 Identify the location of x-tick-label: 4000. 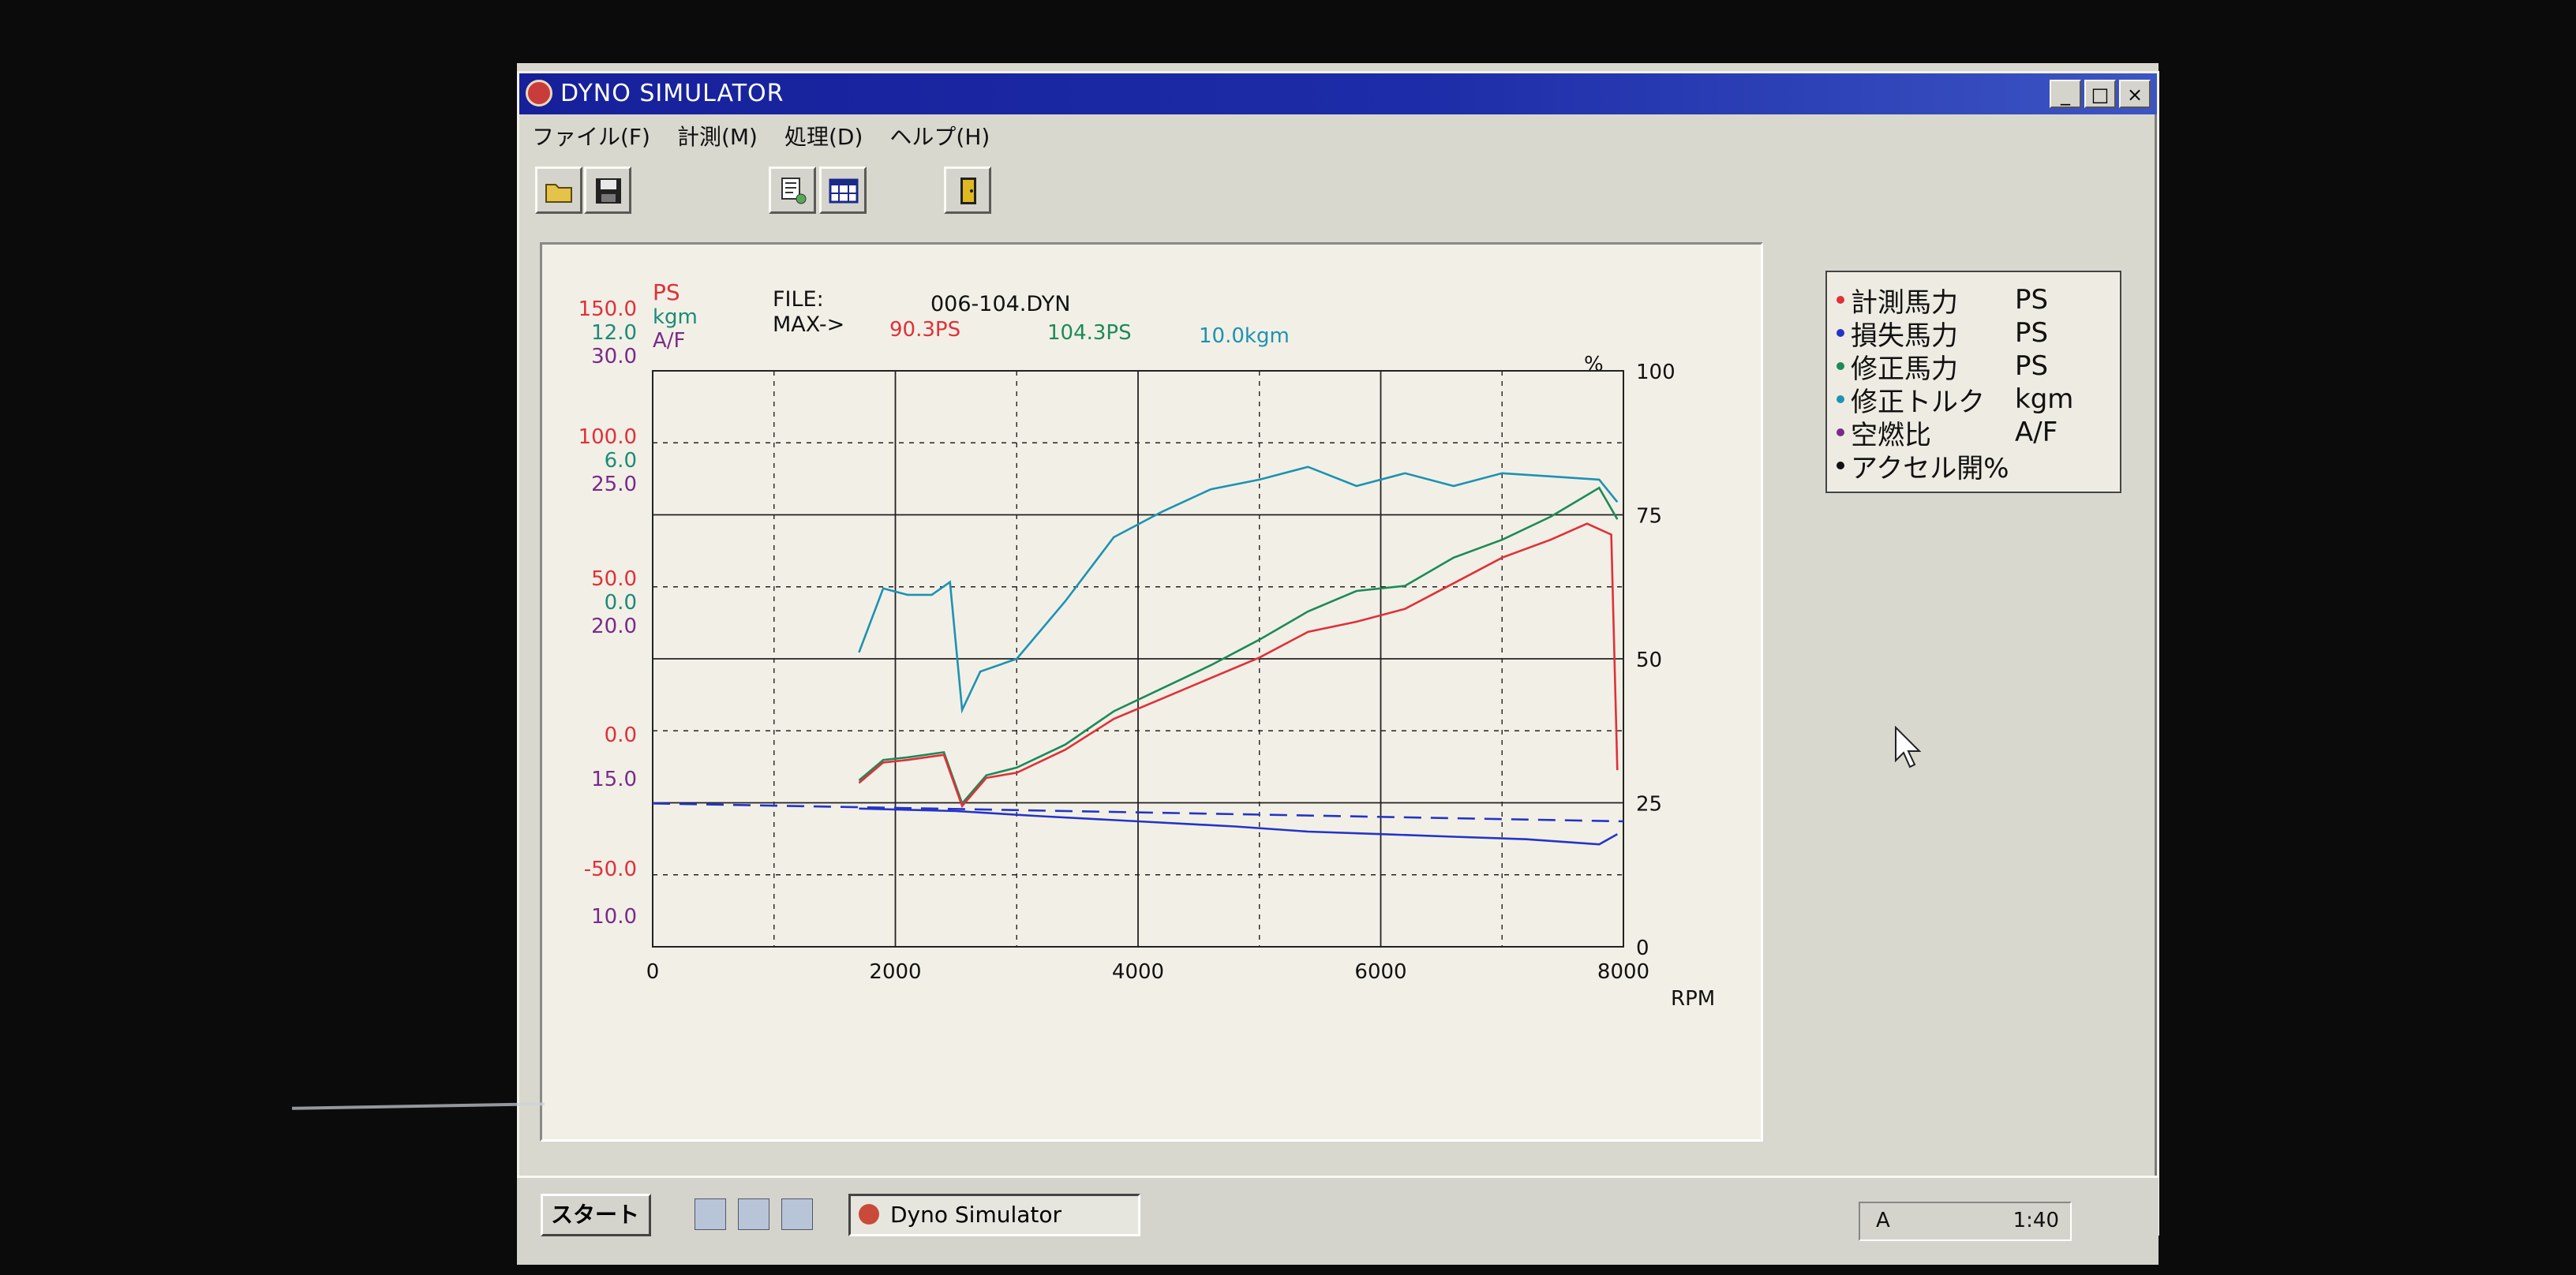
(1138, 972).